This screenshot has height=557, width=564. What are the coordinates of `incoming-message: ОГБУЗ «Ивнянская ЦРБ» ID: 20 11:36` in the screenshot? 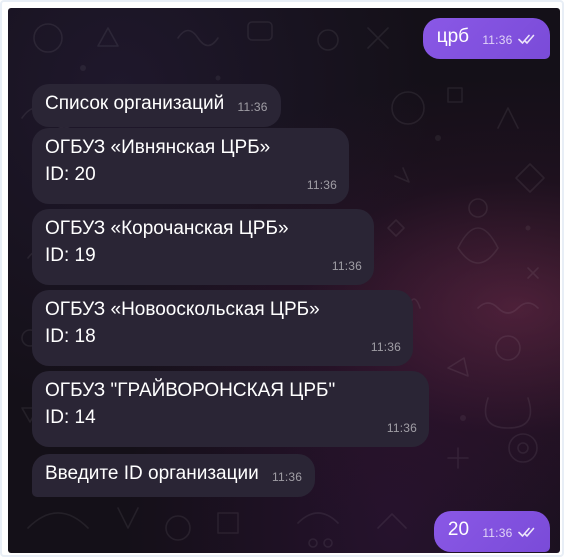 It's located at (190, 166).